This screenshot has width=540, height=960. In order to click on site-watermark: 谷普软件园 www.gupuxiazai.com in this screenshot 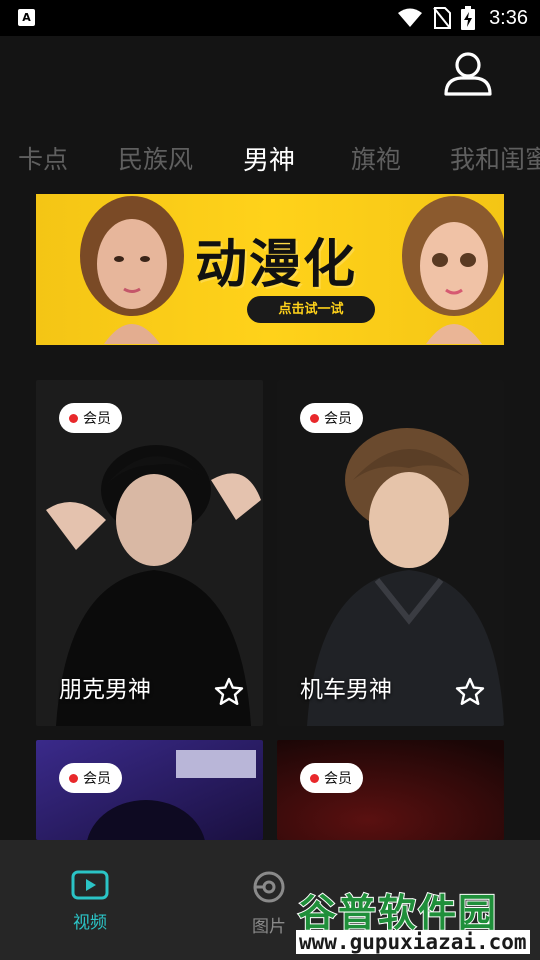, I will do `click(415, 921)`.